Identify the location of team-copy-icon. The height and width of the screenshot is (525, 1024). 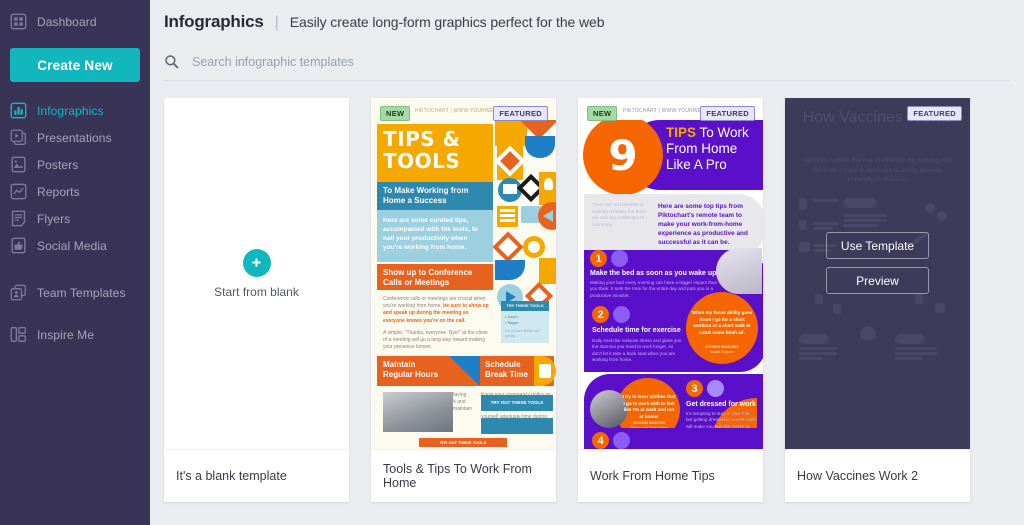
(18, 292).